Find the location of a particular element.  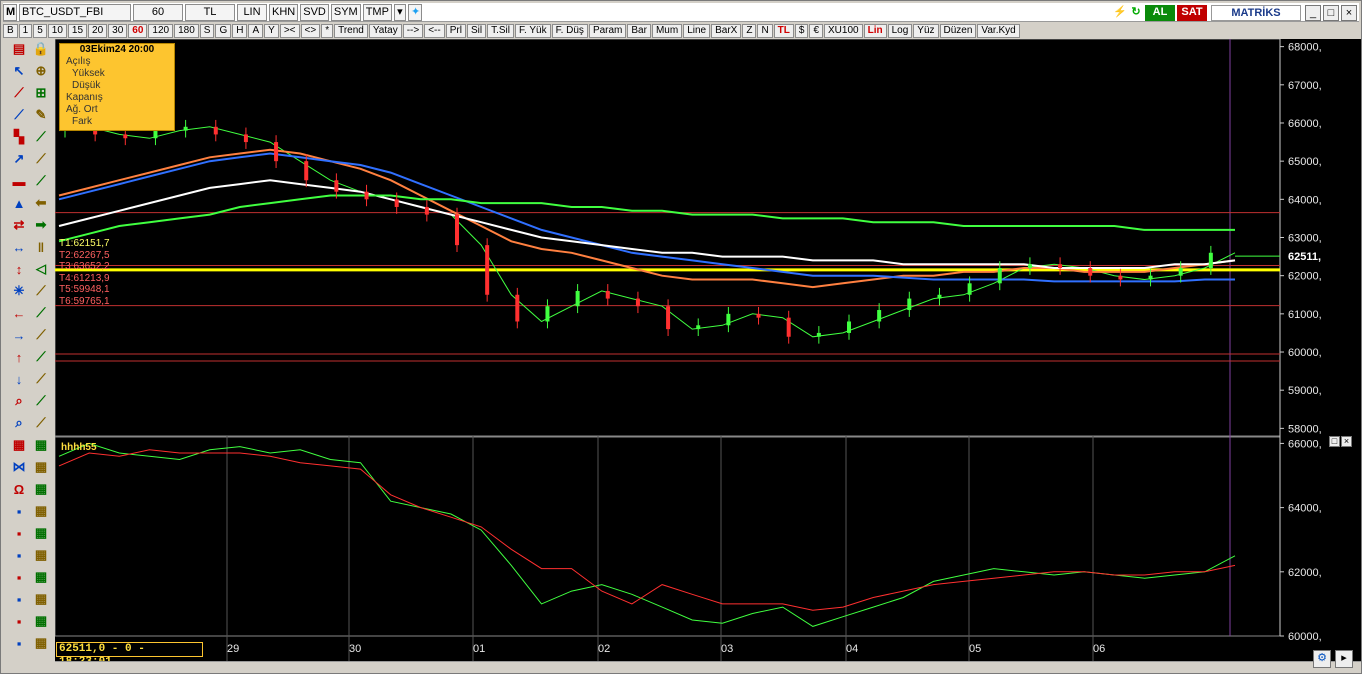

toolbar-button: Yatay is located at coordinates (385, 30).